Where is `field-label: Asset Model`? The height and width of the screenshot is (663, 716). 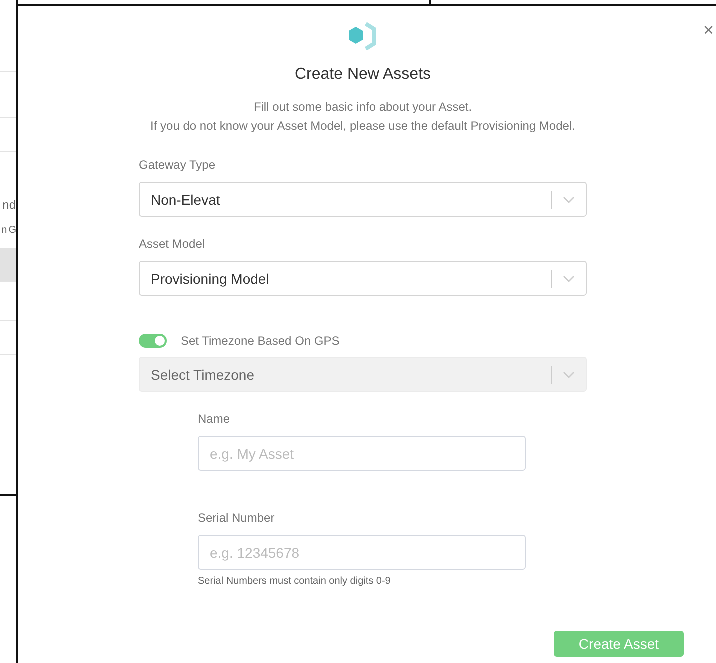
field-label: Asset Model is located at coordinates (172, 244).